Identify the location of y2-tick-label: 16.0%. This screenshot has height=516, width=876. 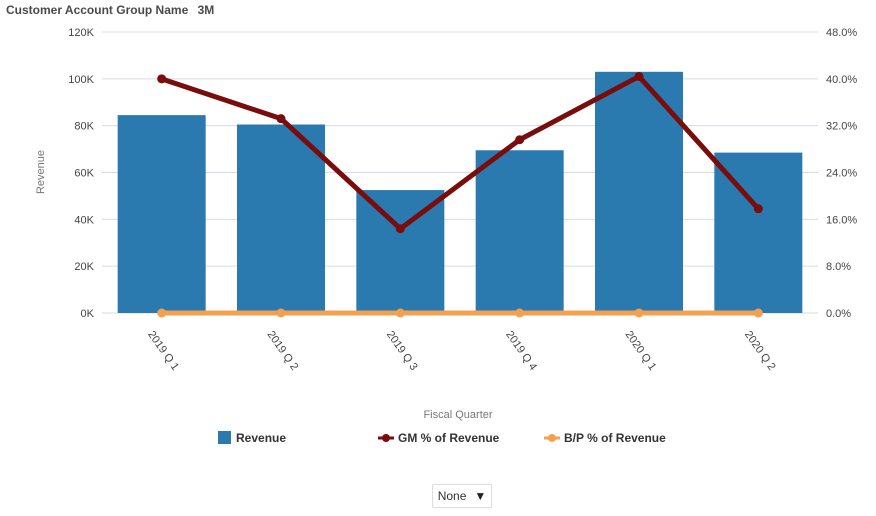
(841, 220).